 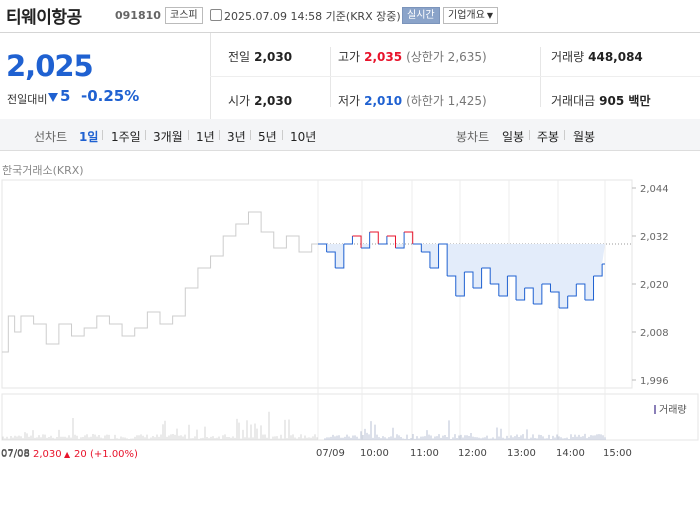 I want to click on stock-name: 티웨이항공, so click(x=44, y=18).